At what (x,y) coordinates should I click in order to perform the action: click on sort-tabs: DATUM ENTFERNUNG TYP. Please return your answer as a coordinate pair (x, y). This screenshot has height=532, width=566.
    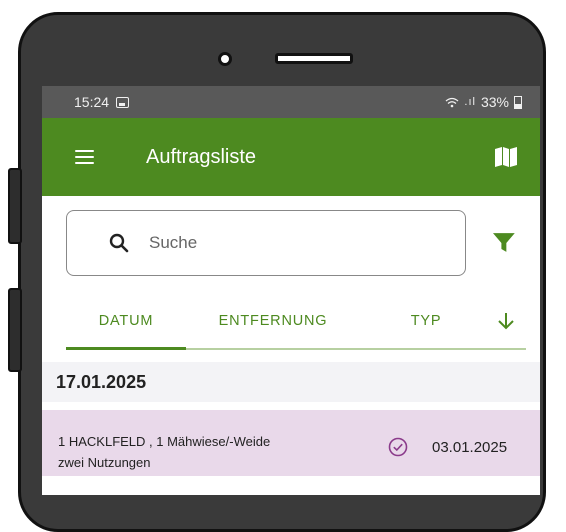
    Looking at the image, I should click on (296, 322).